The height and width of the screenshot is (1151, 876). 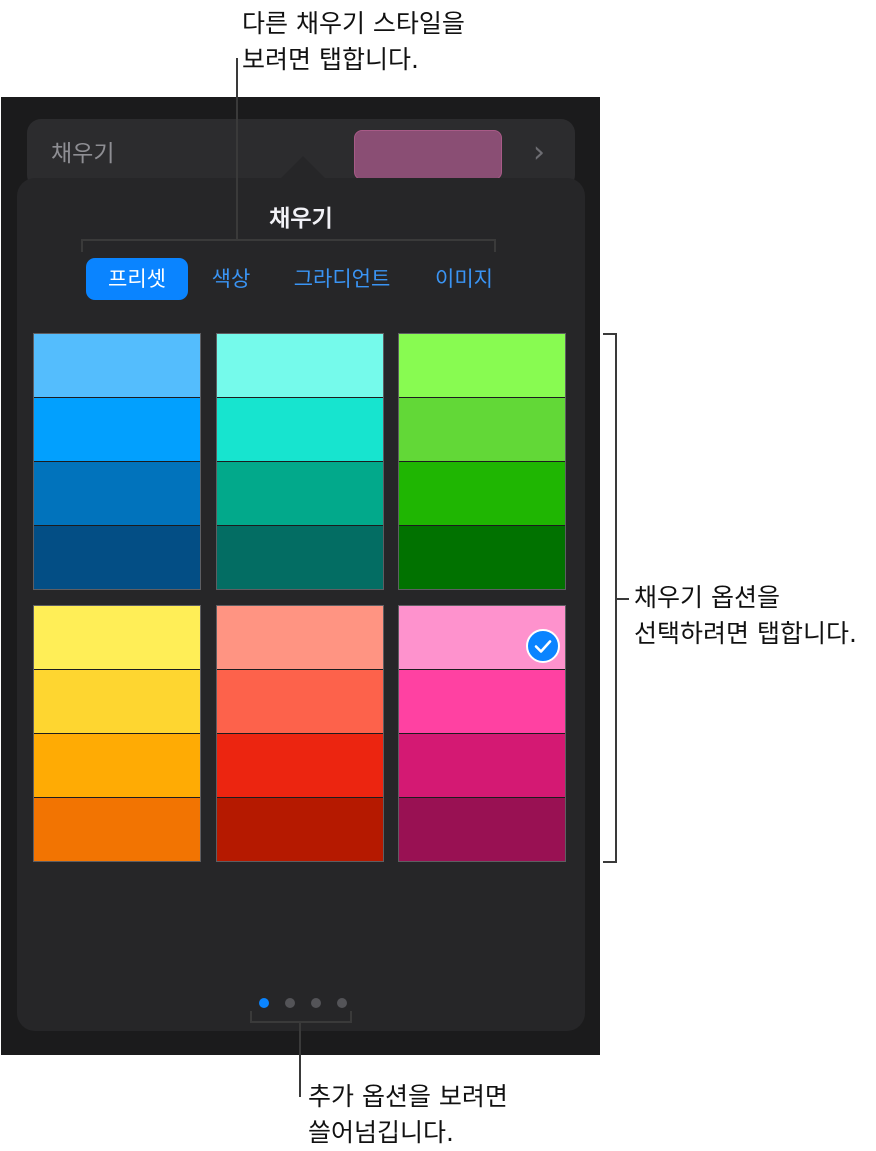 I want to click on popover-arrow, so click(x=303, y=167).